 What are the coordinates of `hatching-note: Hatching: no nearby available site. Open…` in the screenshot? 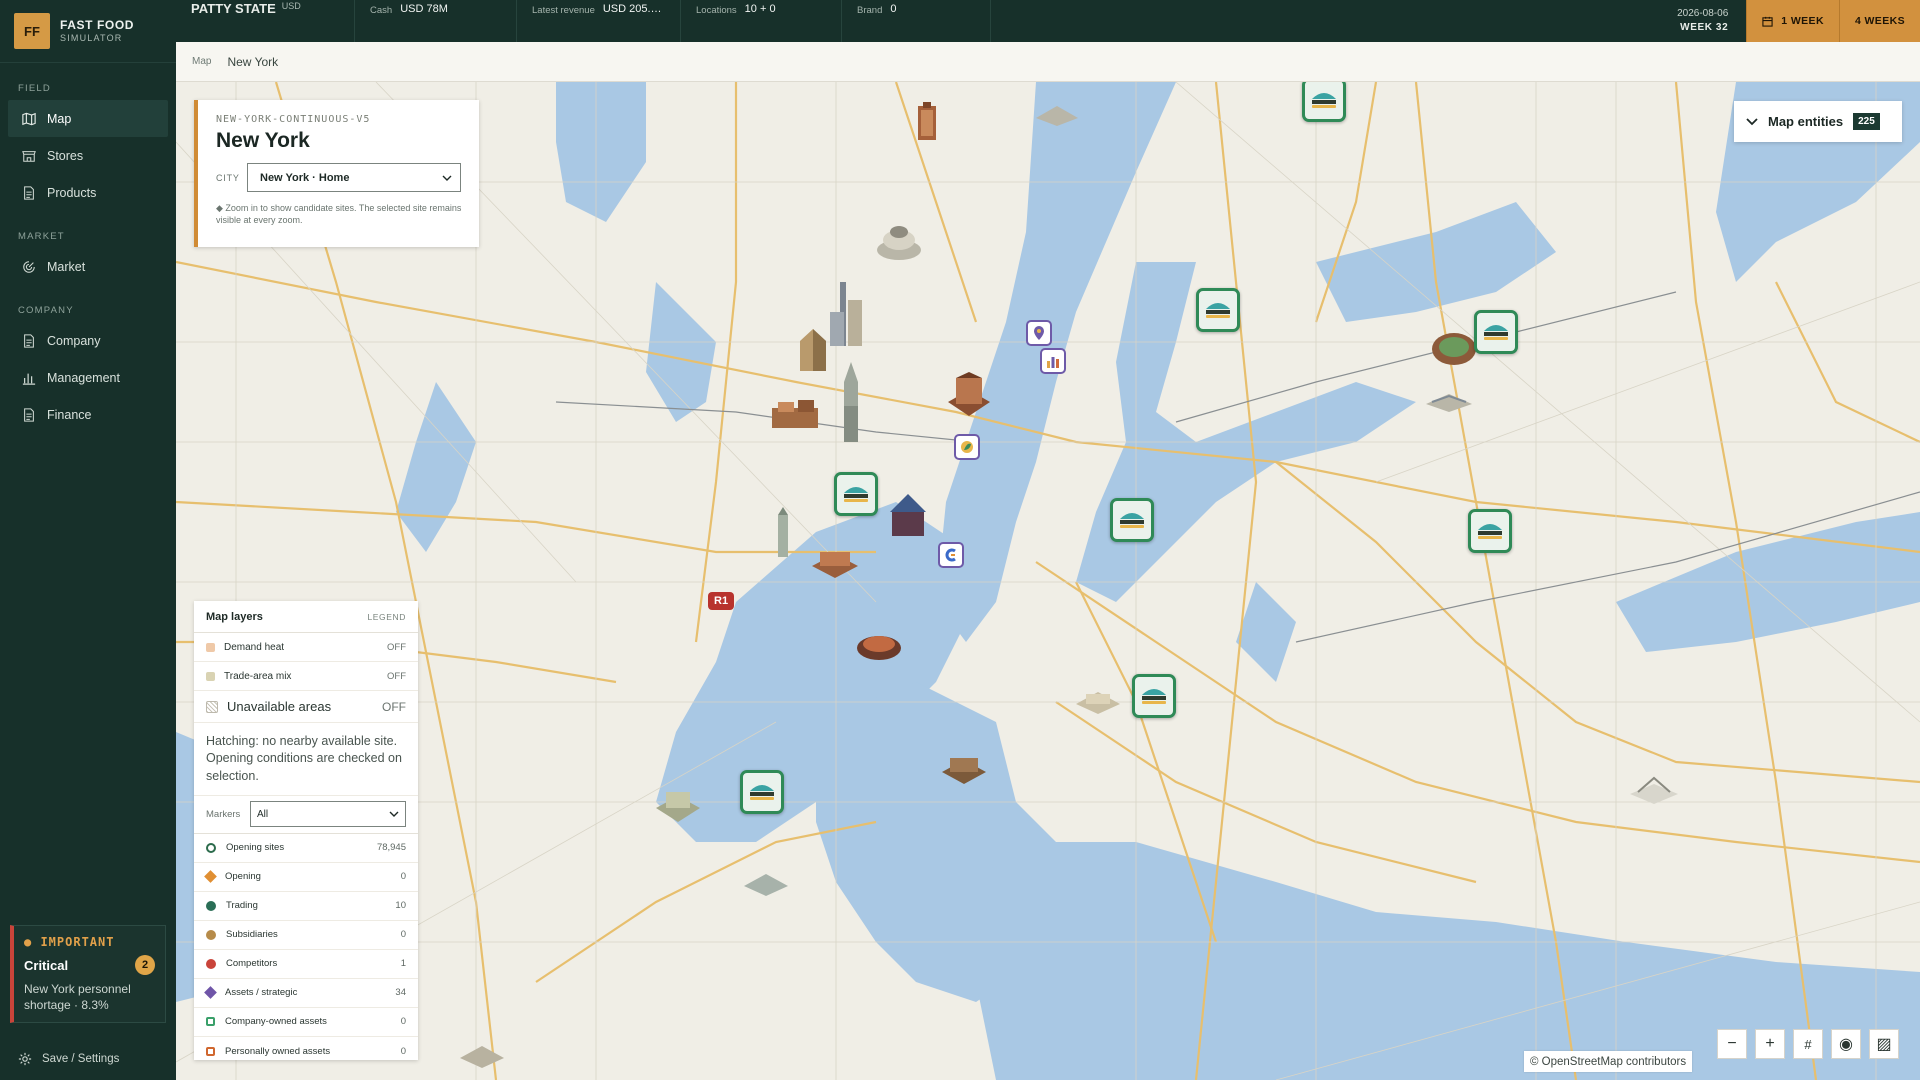 It's located at (306, 759).